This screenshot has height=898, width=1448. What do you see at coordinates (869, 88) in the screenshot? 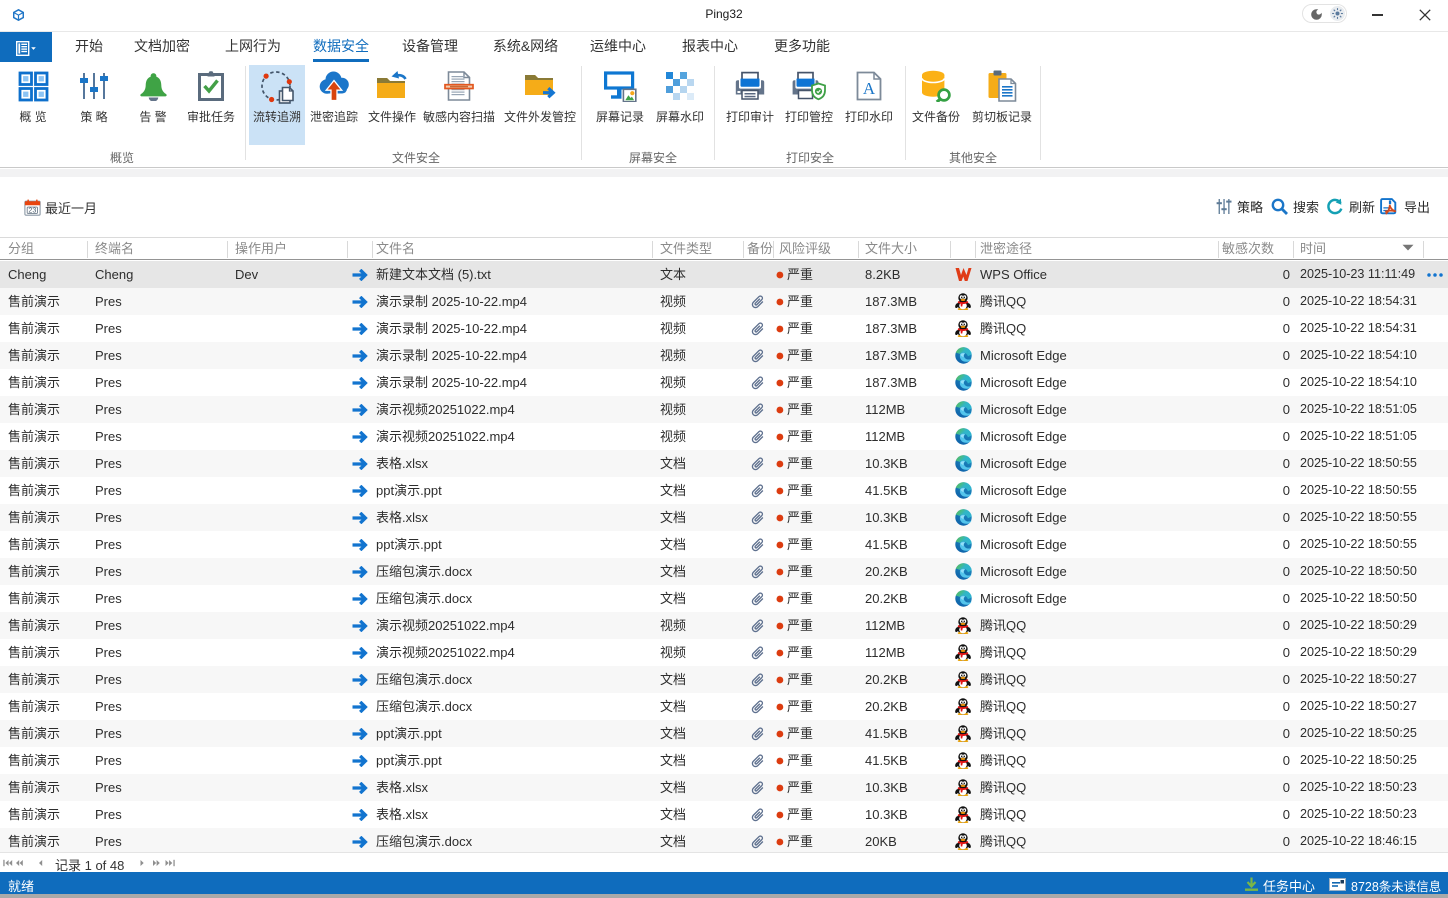
I see `svg-text: A` at bounding box center [869, 88].